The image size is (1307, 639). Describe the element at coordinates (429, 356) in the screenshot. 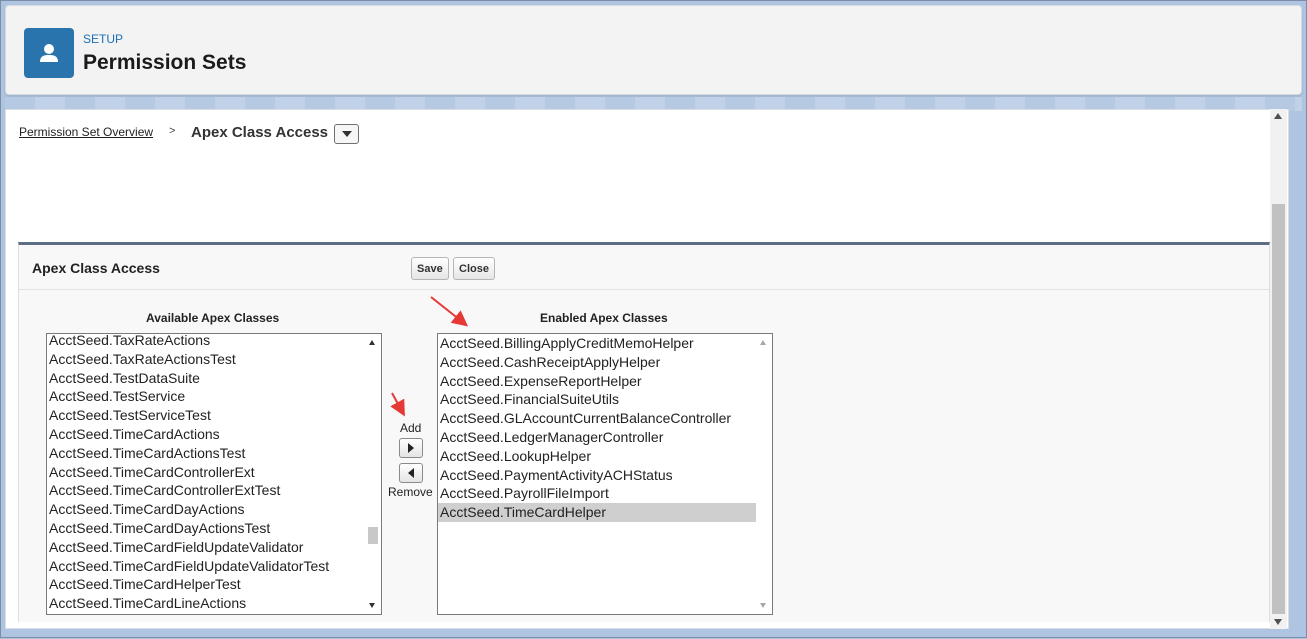

I see `annotation-arrows` at that location.